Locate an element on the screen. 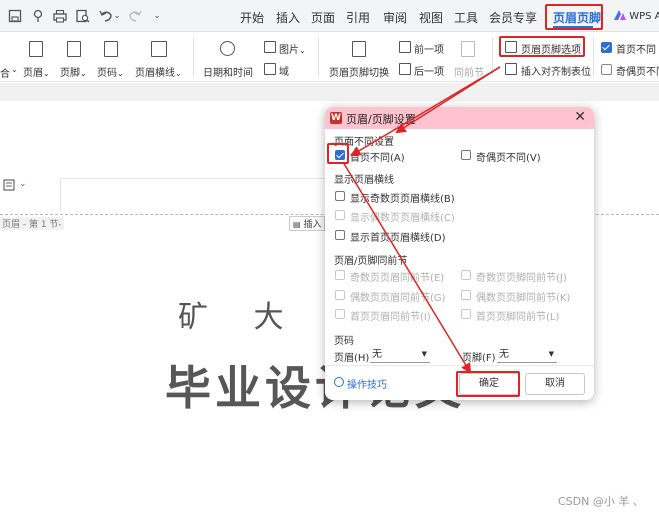 The width and height of the screenshot is (659, 514). header-page-number-select: 无 ▼ is located at coordinates (400, 355).